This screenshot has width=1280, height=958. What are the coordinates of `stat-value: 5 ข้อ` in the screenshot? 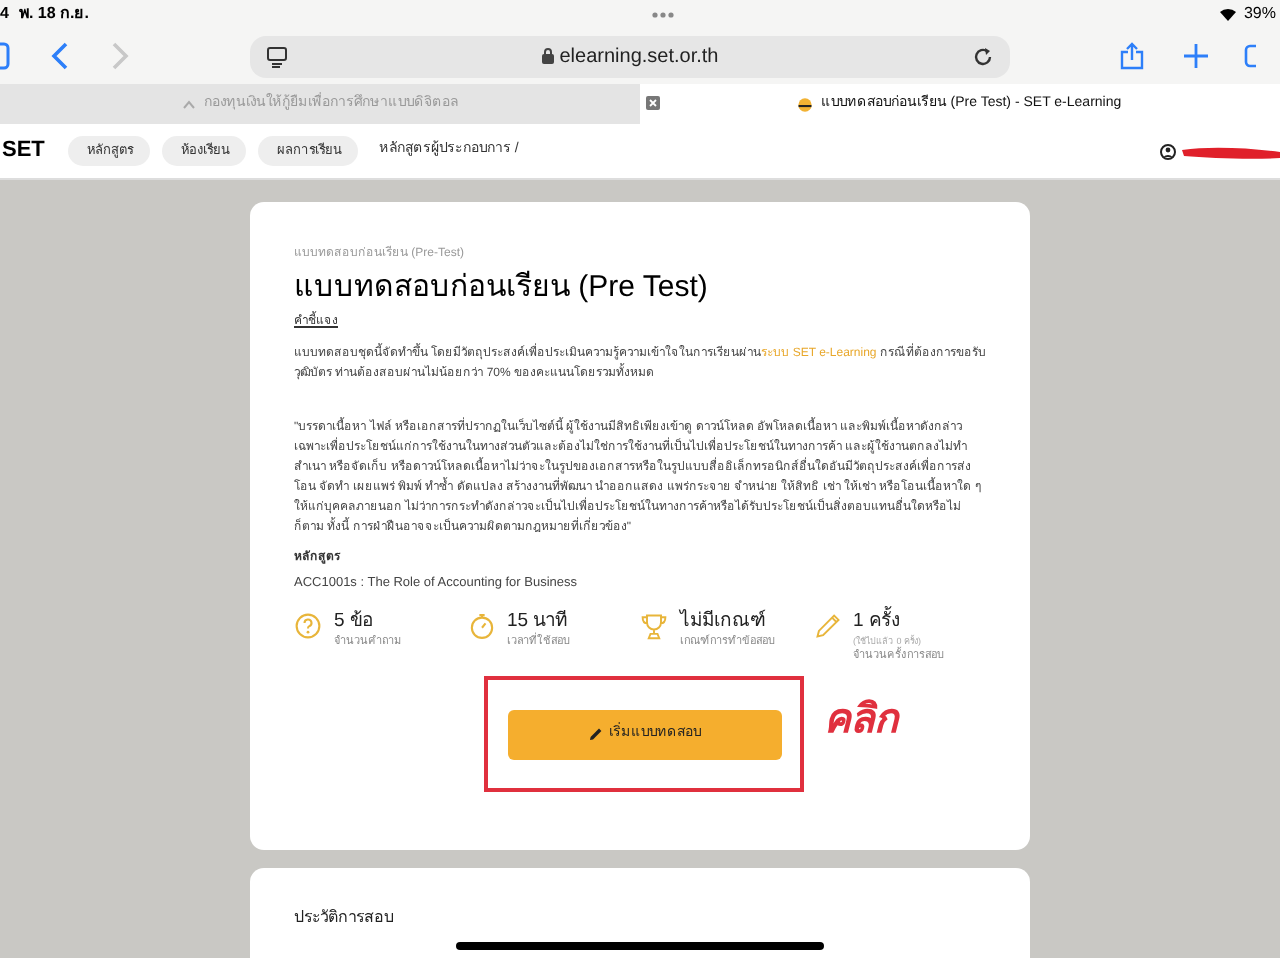 It's located at (355, 622).